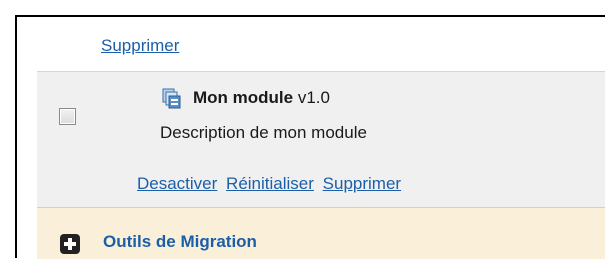 Image resolution: width=605 pixels, height=259 pixels. Describe the element at coordinates (177, 183) in the screenshot. I see `deactivate-link: Desactiver` at that location.